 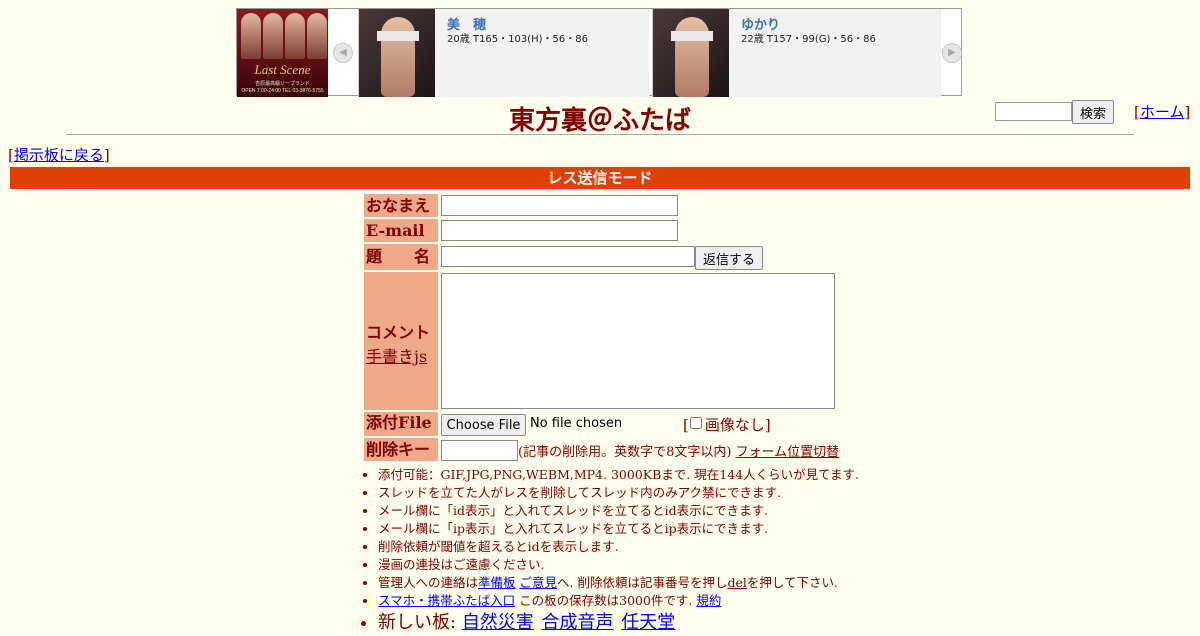 I want to click on no-image-option: [画像なし], so click(x=727, y=425).